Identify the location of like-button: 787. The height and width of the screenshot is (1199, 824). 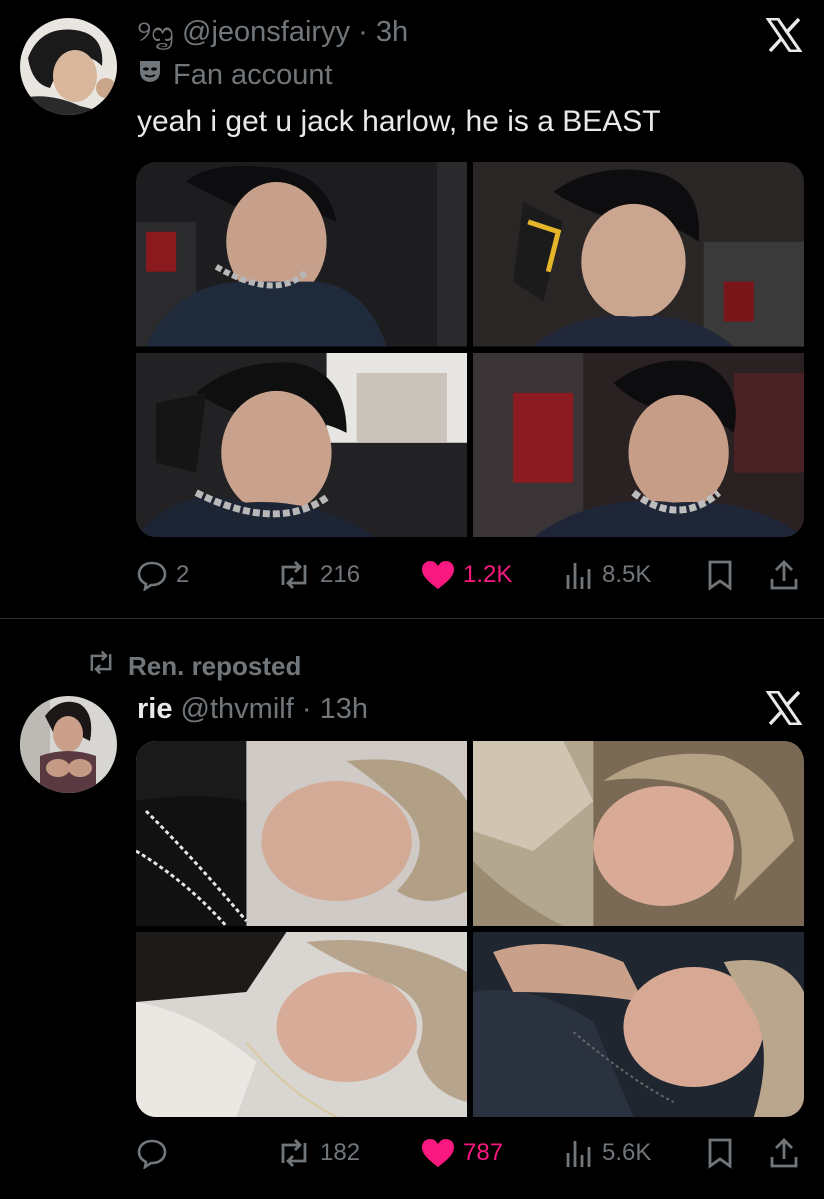
(462, 1153).